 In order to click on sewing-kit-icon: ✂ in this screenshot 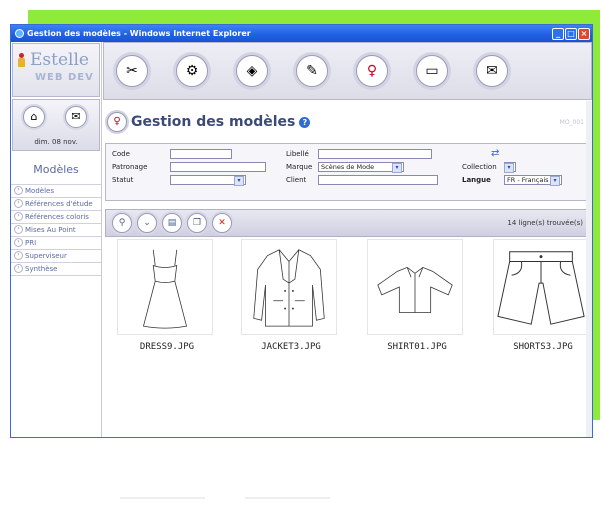, I will do `click(132, 71)`.